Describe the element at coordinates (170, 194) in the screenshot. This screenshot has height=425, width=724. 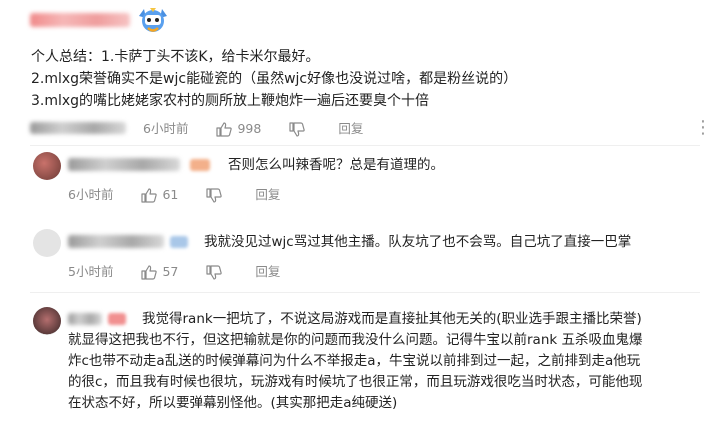
I see `reply-1-like-count: 61` at that location.